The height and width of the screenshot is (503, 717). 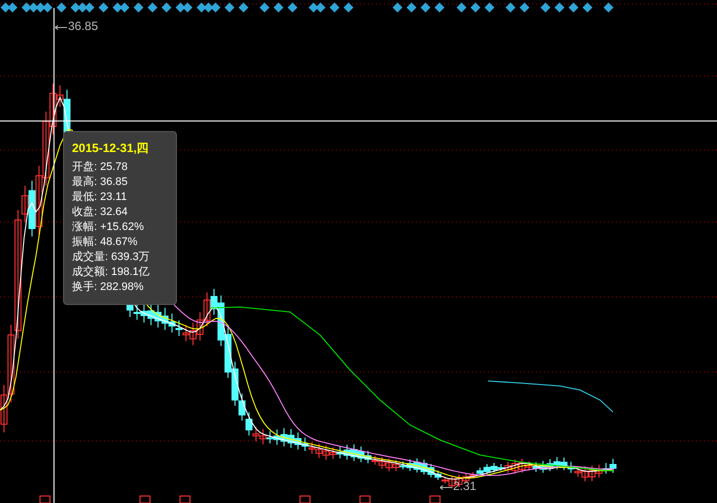 I want to click on tooltip-date: 2015-12-31,四, so click(x=111, y=148).